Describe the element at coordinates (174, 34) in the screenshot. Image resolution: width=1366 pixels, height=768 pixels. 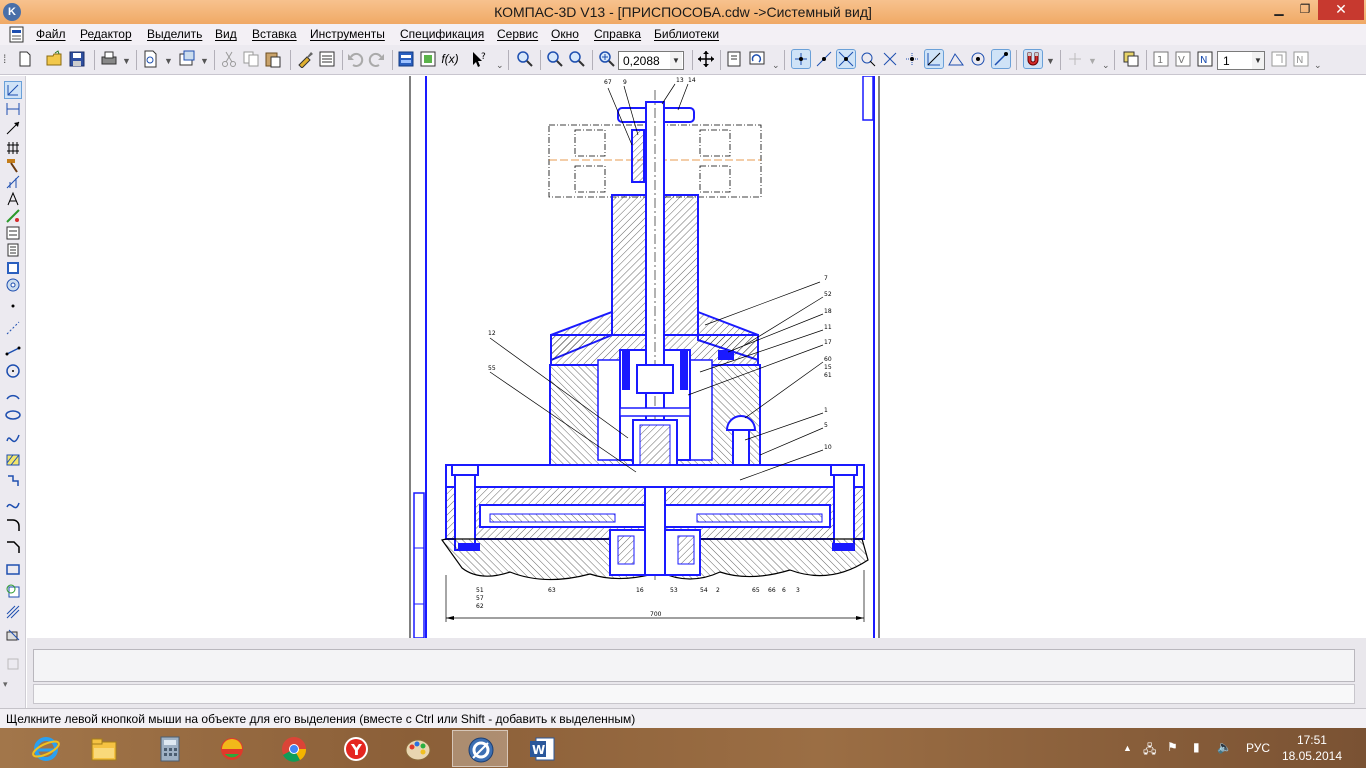
I see `menu-select: Выделить` at that location.